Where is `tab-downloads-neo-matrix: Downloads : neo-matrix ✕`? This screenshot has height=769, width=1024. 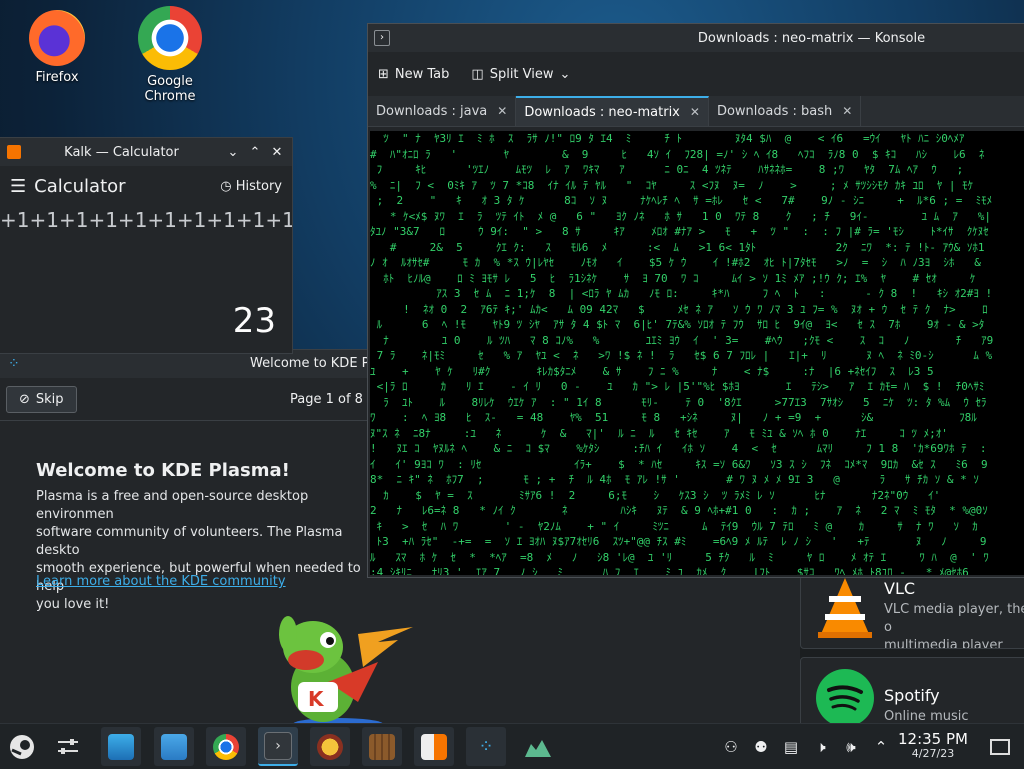
tab-downloads-neo-matrix: Downloads : neo-matrix ✕ is located at coordinates (612, 111).